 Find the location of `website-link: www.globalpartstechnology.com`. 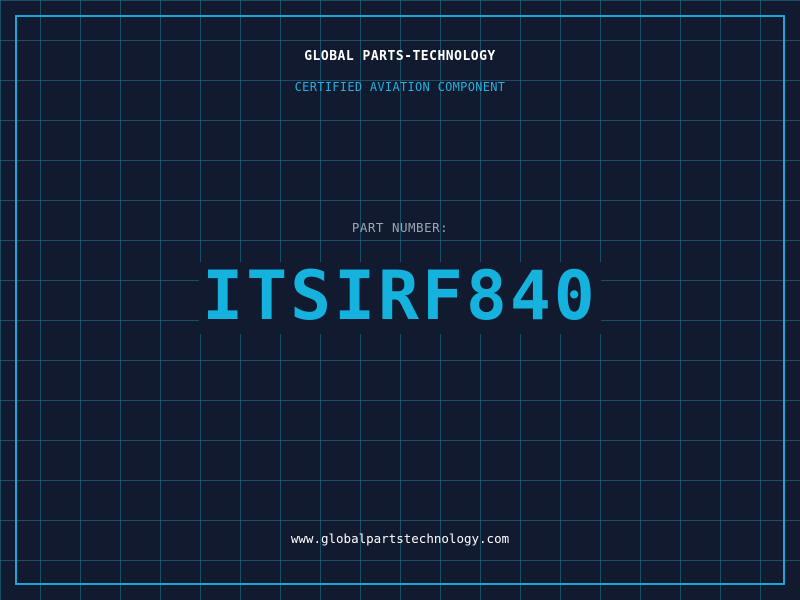

website-link: www.globalpartstechnology.com is located at coordinates (400, 538).